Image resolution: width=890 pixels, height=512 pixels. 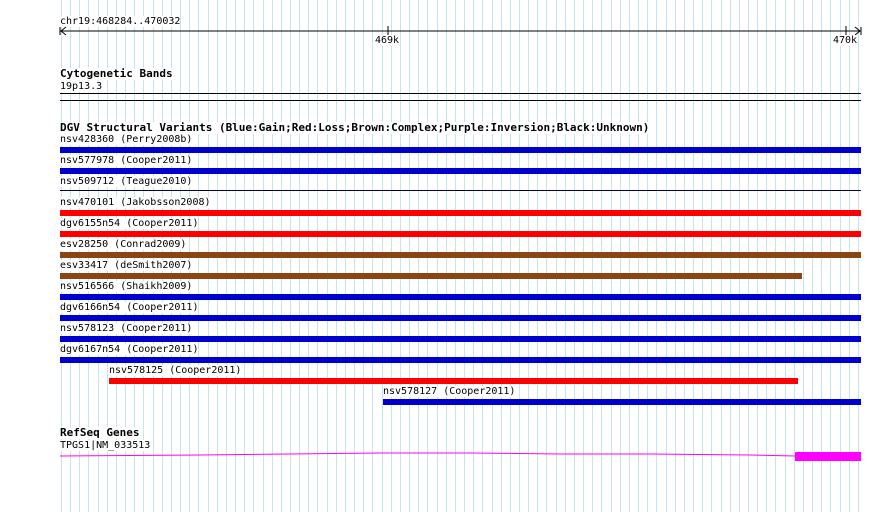 I want to click on ruler-tick-469k: 469k, so click(x=387, y=40).